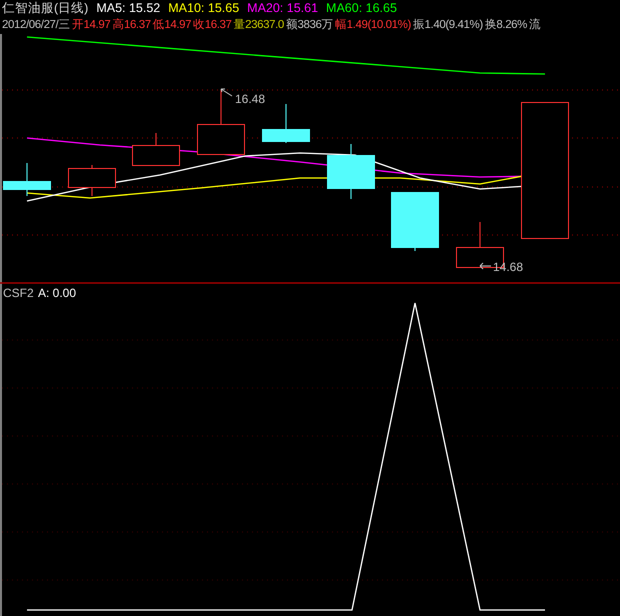  Describe the element at coordinates (508, 267) in the screenshot. I see `low-price-label: 14.68` at that location.